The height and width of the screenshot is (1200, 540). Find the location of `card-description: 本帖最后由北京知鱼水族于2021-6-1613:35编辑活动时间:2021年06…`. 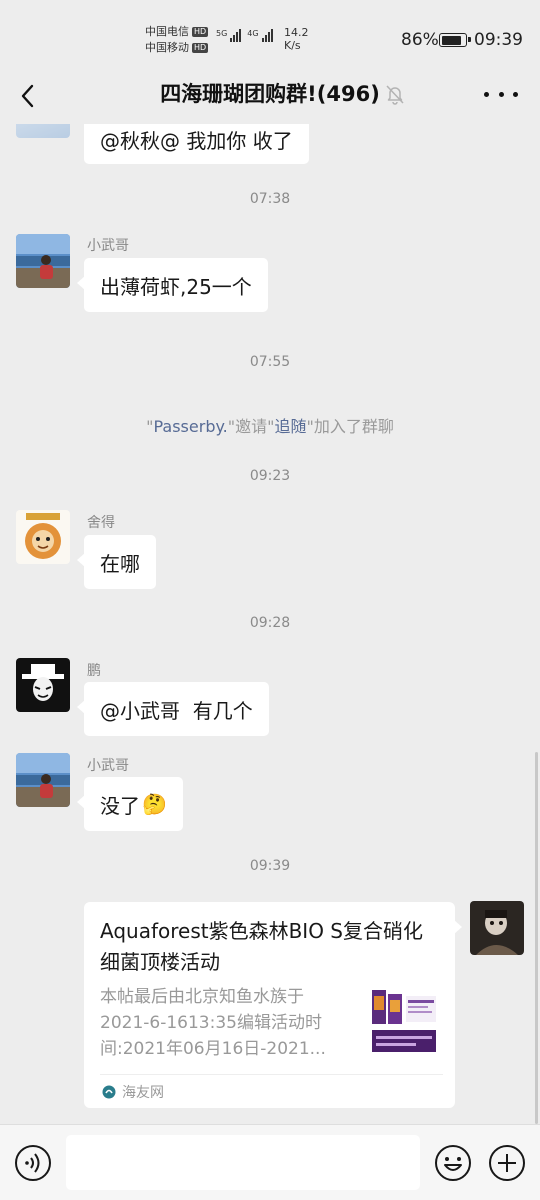

card-description: 本帖最后由北京知鱼水族于2021-6-1613:35编辑活动时间:2021年06… is located at coordinates (213, 1023).